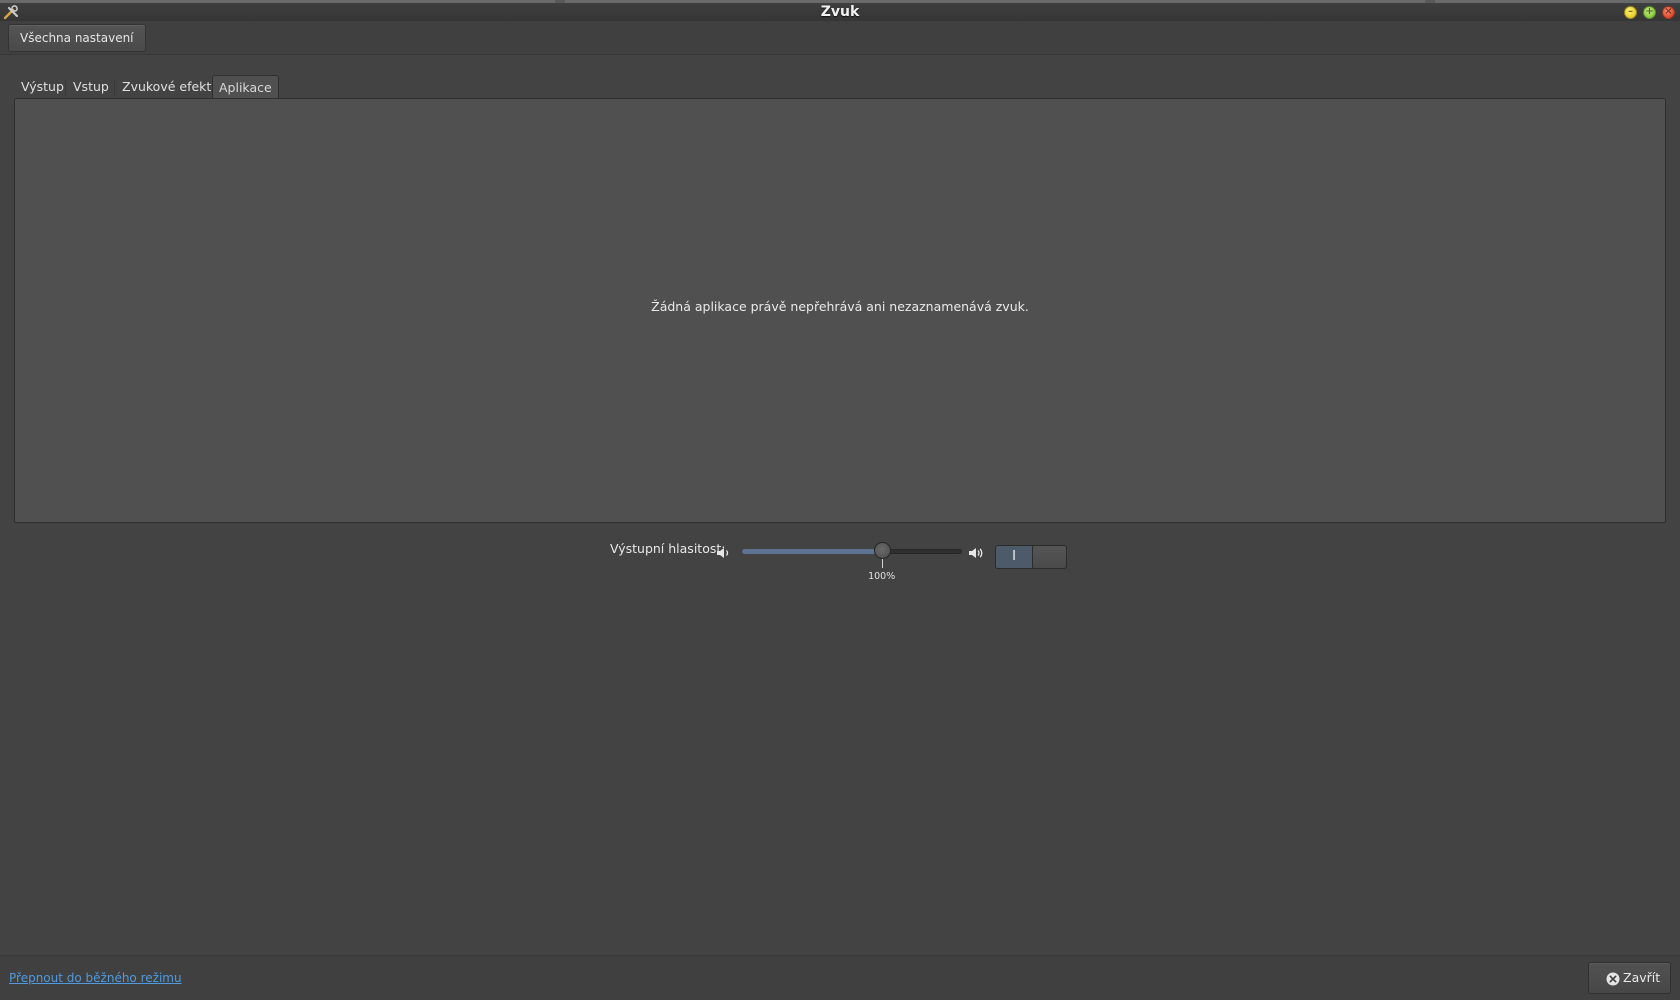  I want to click on volume-slider-thumb, so click(882, 550).